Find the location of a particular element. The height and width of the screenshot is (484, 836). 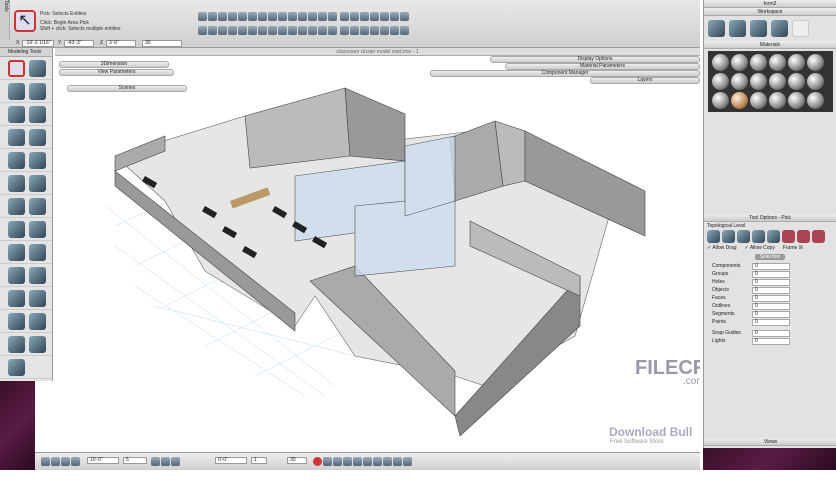

count-label: Segments is located at coordinates (723, 314).